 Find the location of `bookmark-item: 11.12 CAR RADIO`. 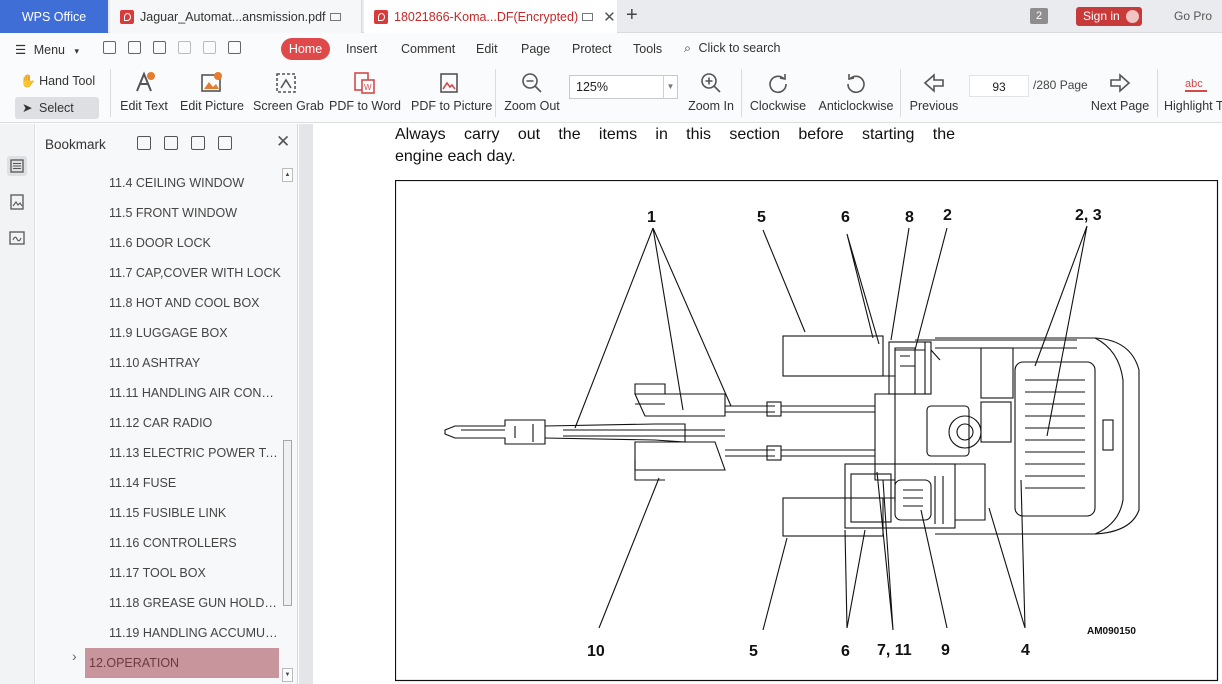

bookmark-item: 11.12 CAR RADIO is located at coordinates (158, 423).